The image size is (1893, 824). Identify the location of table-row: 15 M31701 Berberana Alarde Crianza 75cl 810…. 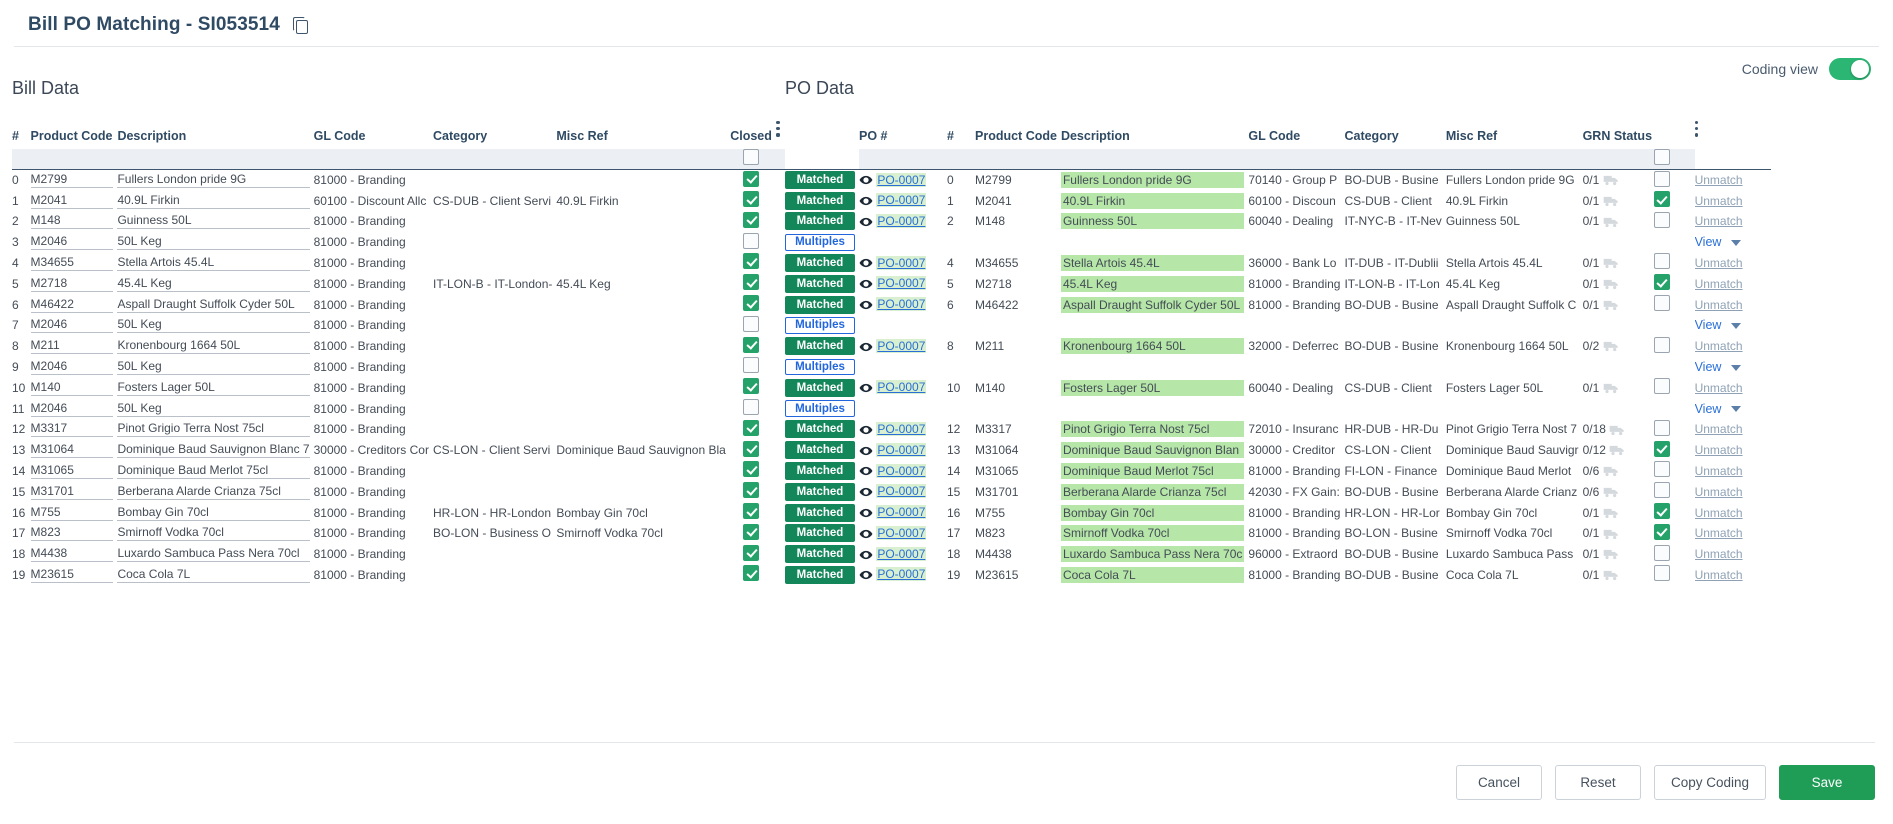
(398, 491).